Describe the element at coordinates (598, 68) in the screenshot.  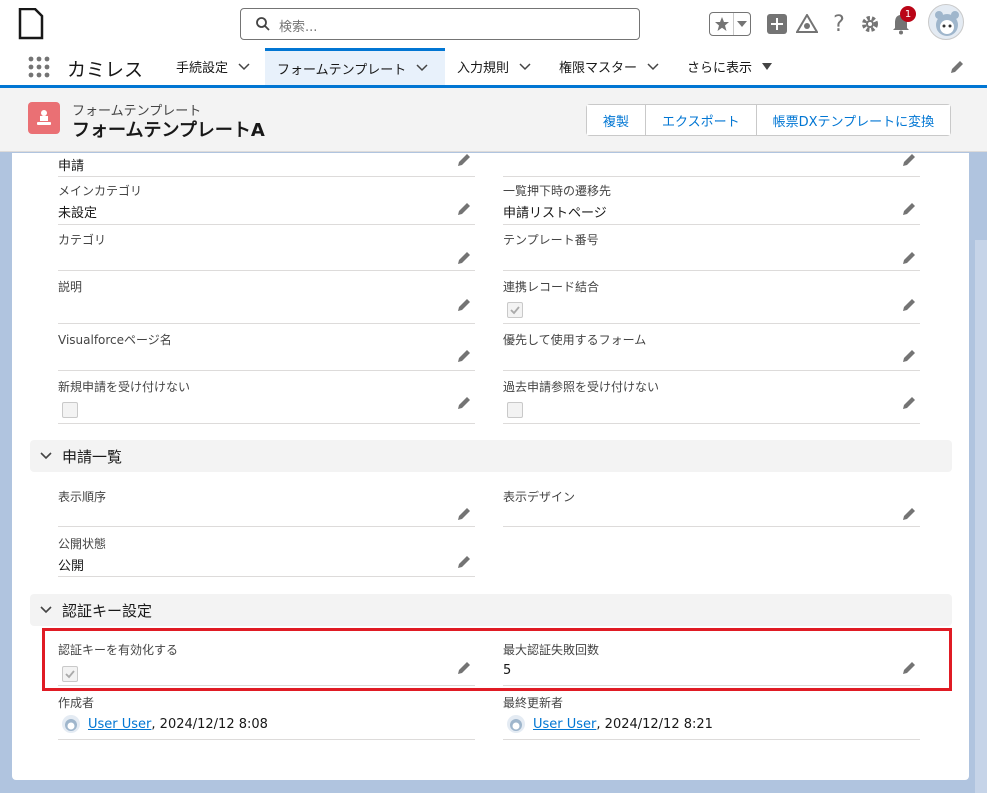
I see `tab-label: 権限マスター` at that location.